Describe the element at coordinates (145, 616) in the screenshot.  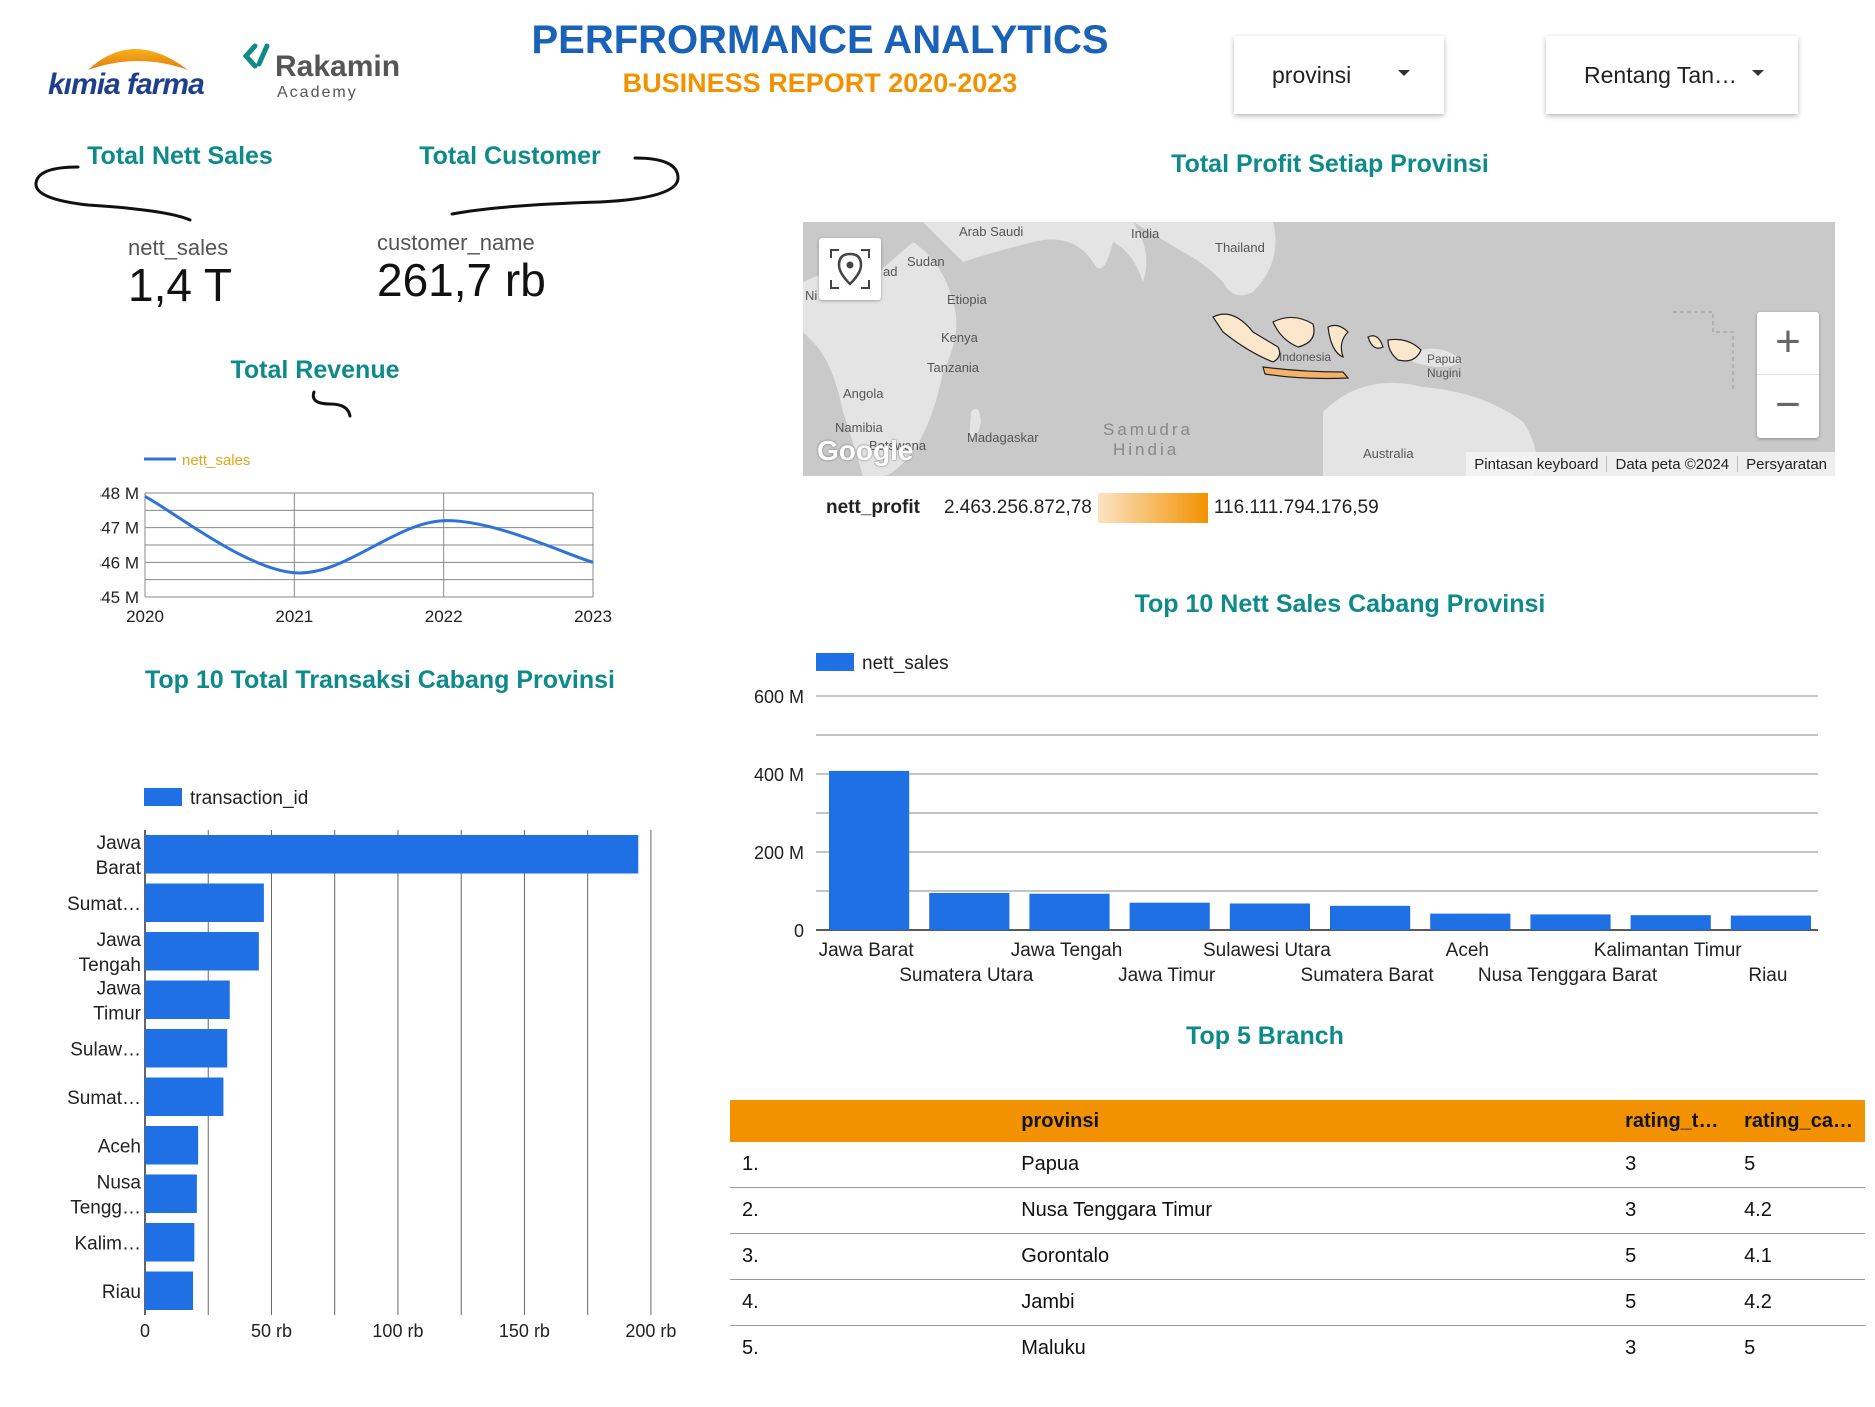
I see `revenue-x-tick-label: 2020` at that location.